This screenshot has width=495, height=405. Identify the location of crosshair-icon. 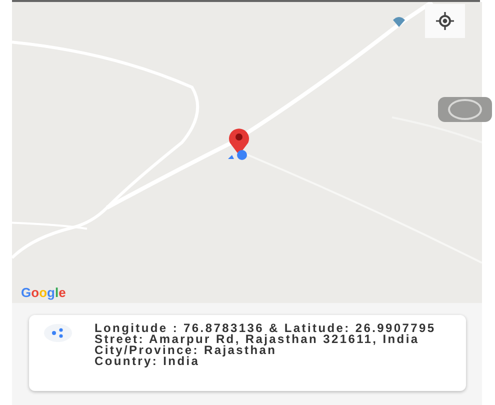
(445, 21).